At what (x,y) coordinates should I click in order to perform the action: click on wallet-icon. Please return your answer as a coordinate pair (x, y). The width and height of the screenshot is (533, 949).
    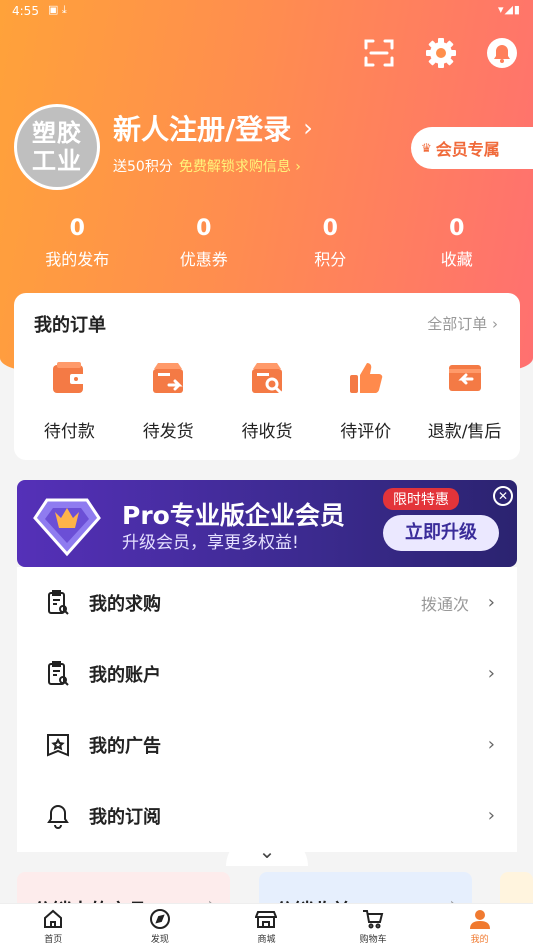
    Looking at the image, I should click on (69, 377).